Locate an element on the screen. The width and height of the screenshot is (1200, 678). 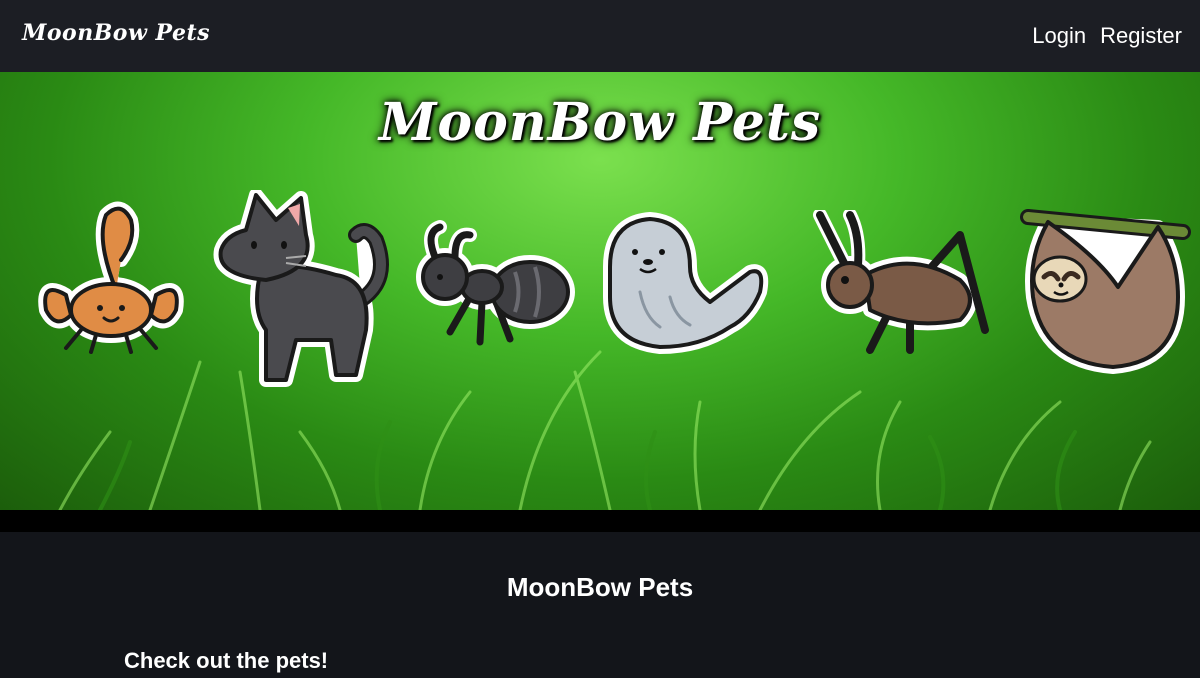
login-link: Login is located at coordinates (1059, 36).